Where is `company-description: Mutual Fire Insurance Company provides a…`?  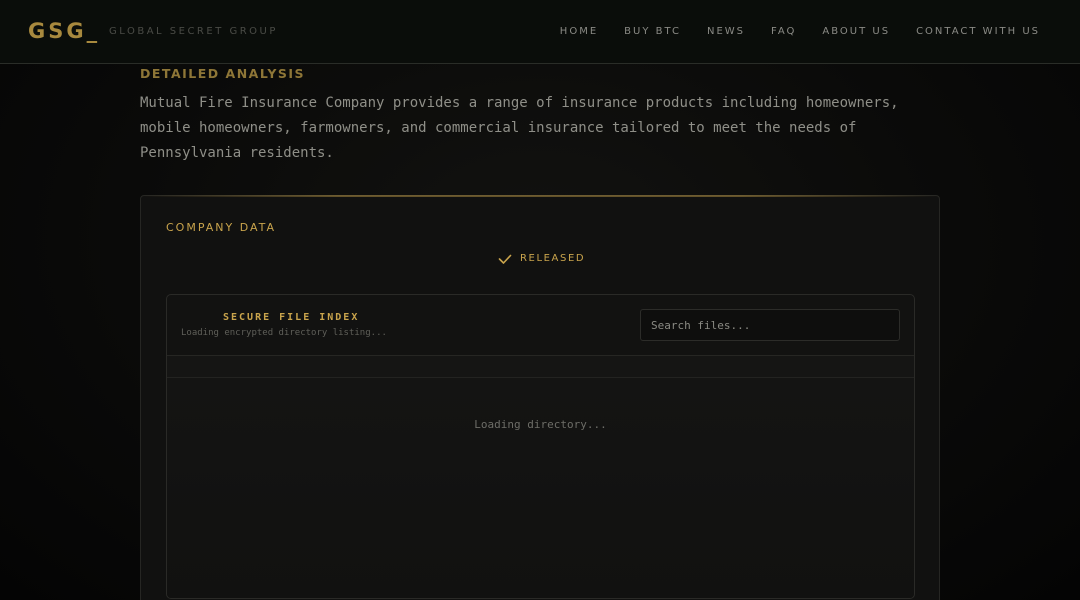
company-description: Mutual Fire Insurance Company provides a… is located at coordinates (519, 128).